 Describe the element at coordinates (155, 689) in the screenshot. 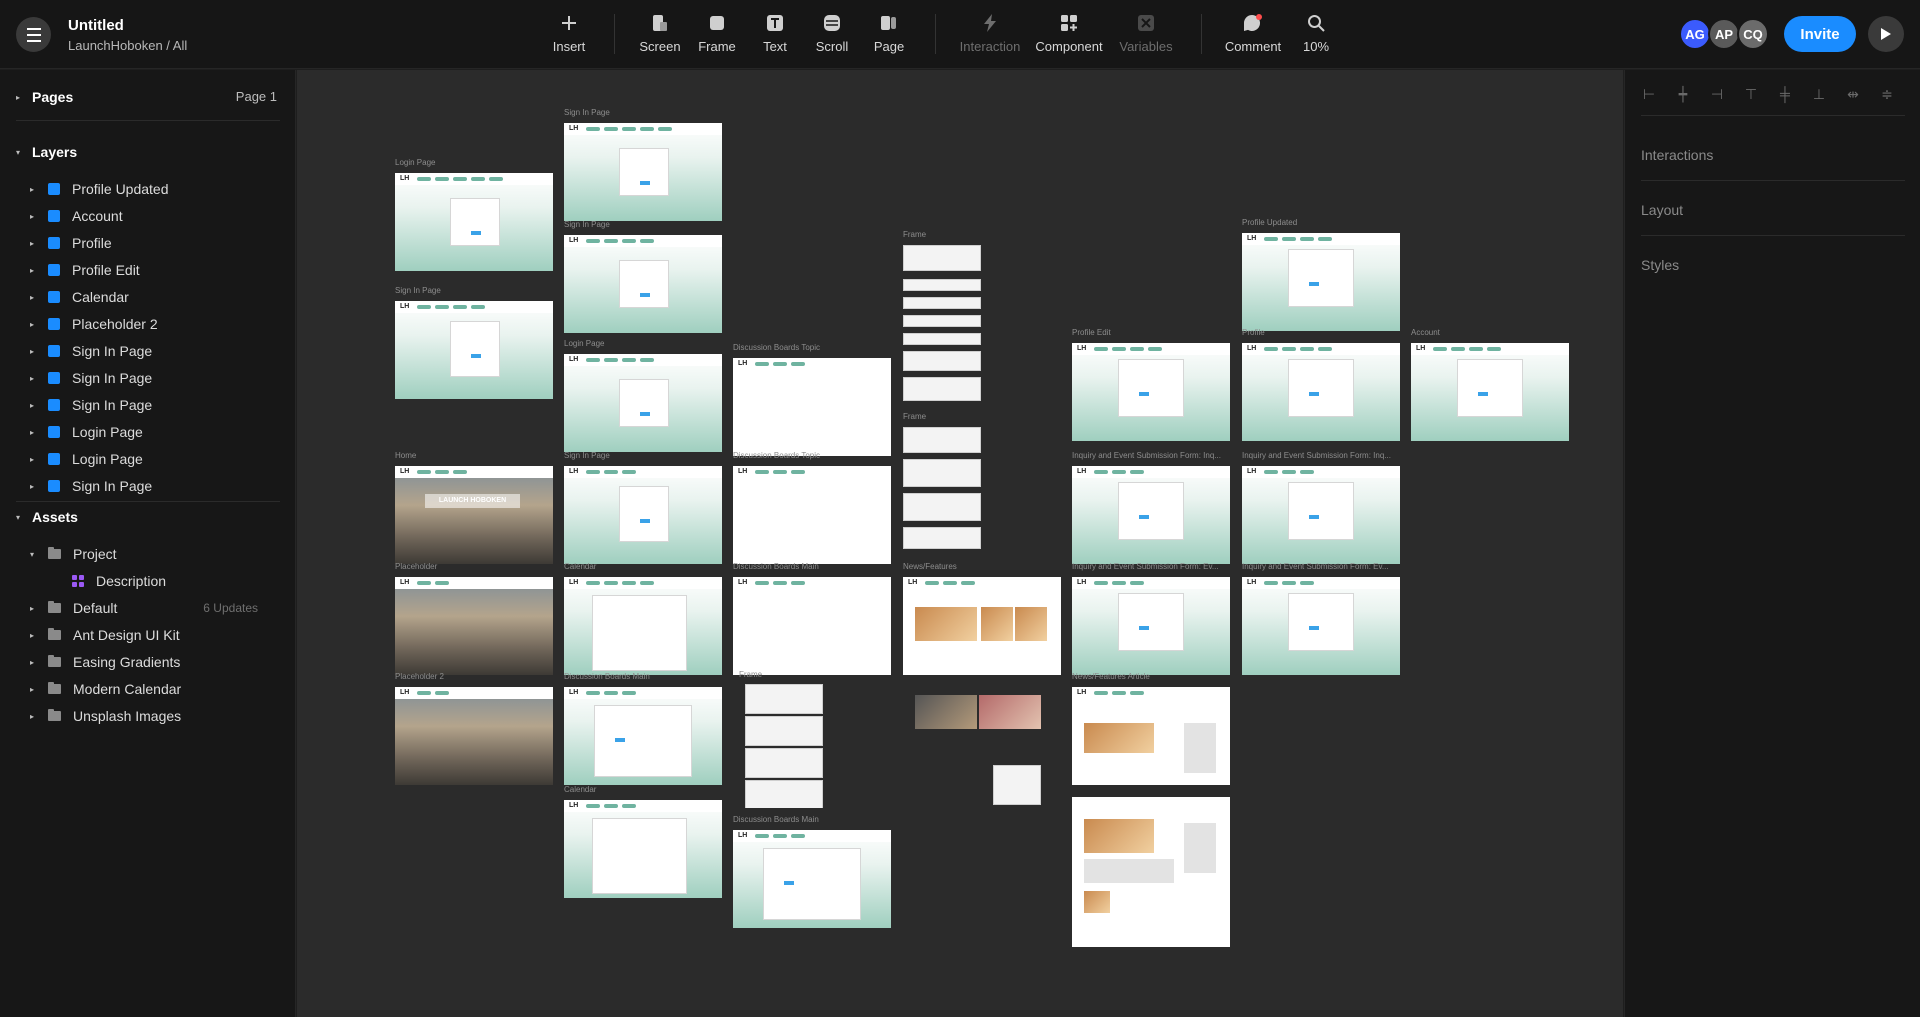

I see `asset-folder-modern-calendar: ▸ Modern Calendar` at that location.